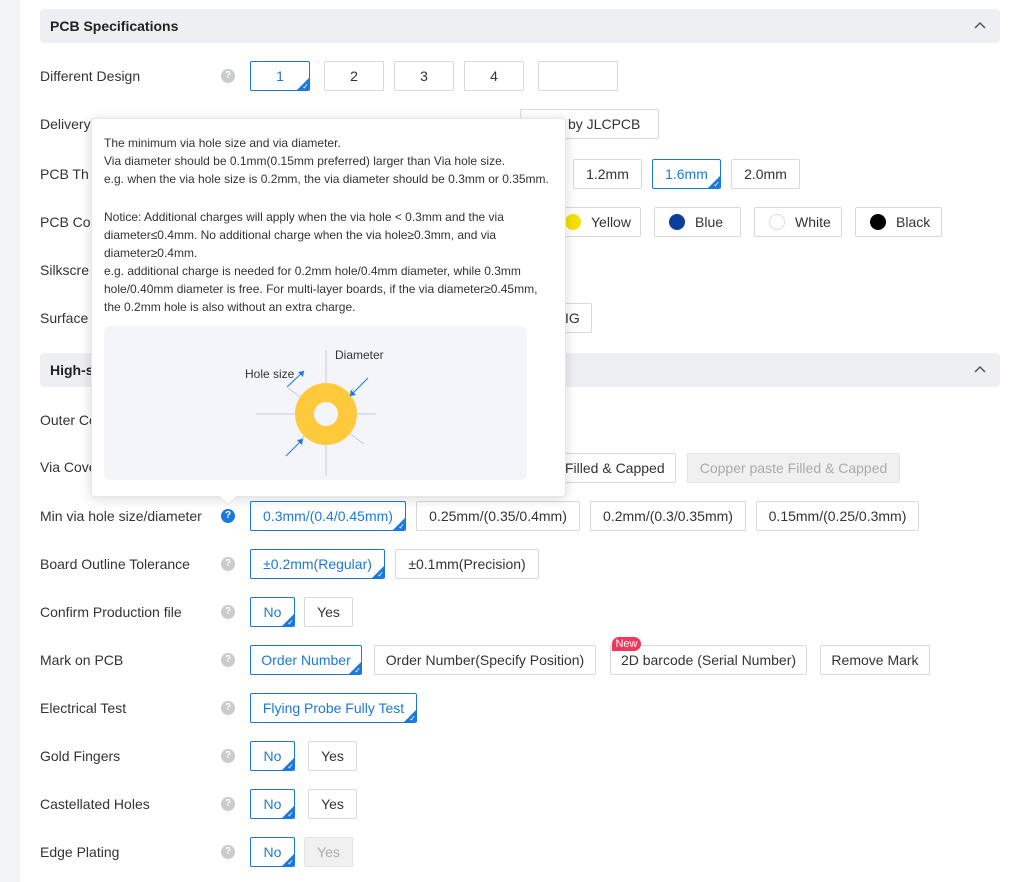  Describe the element at coordinates (80, 852) in the screenshot. I see `label-edge-plating: Edge Plating` at that location.